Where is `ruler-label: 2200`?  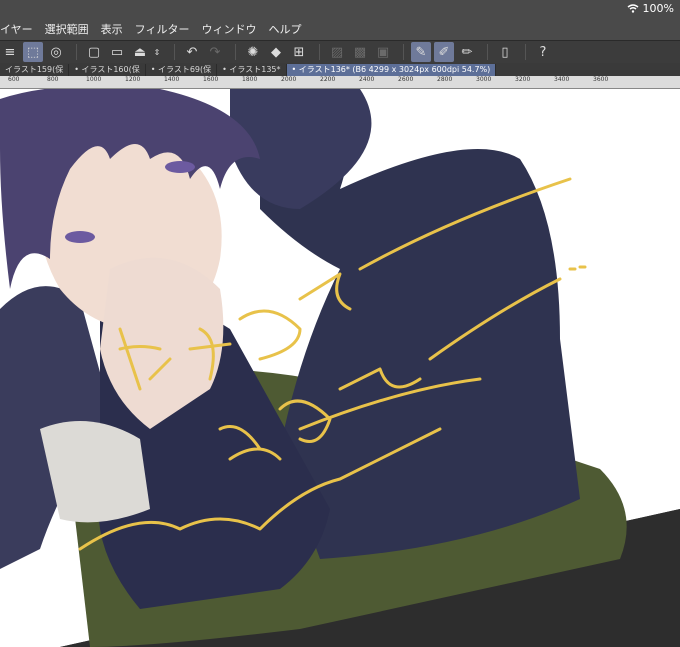 ruler-label: 2200 is located at coordinates (328, 79).